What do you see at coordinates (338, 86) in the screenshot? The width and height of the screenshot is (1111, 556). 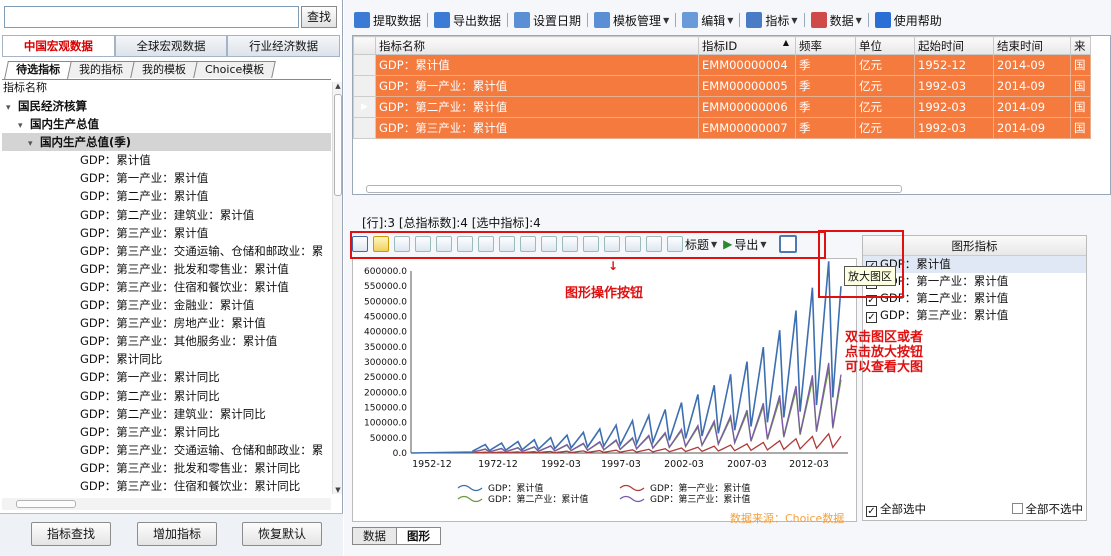 I see `scroll-up-icon: ▲` at bounding box center [338, 86].